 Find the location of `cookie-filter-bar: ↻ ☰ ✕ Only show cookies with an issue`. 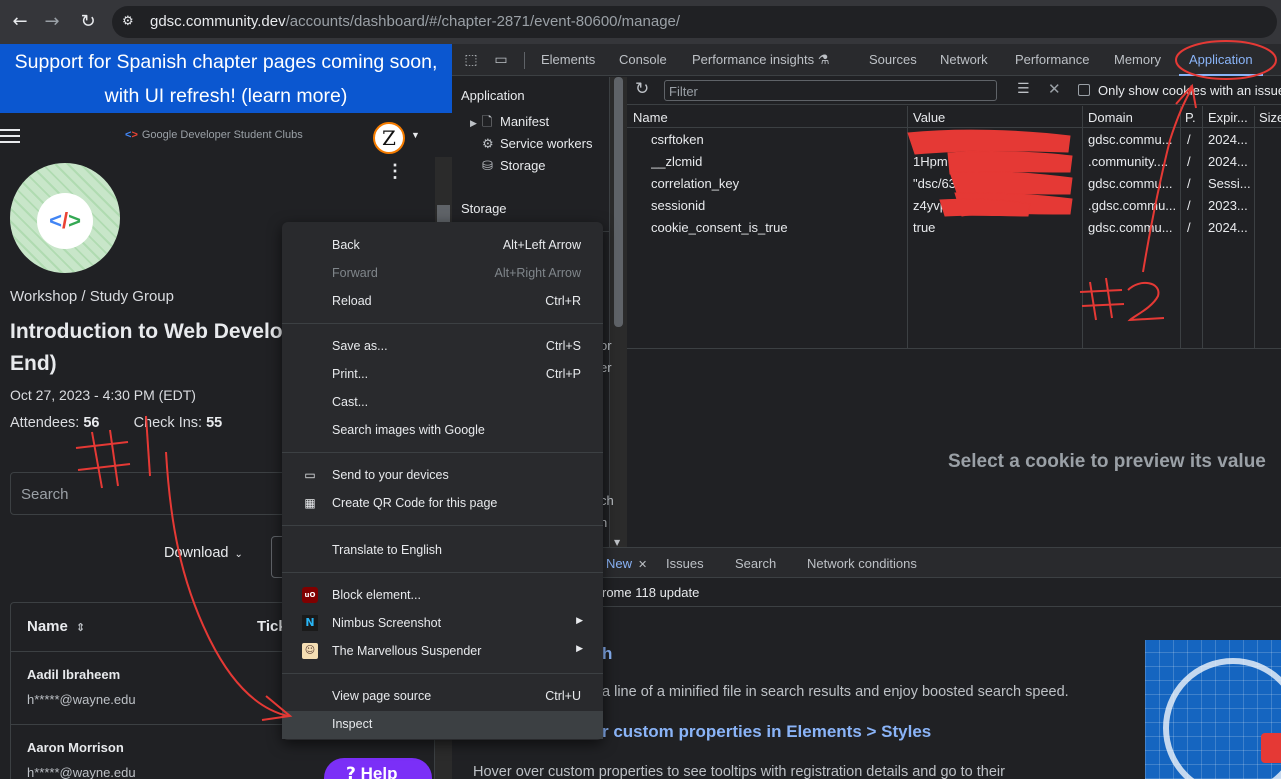

cookie-filter-bar: ↻ ☰ ✕ Only show cookies with an issue is located at coordinates (954, 91).